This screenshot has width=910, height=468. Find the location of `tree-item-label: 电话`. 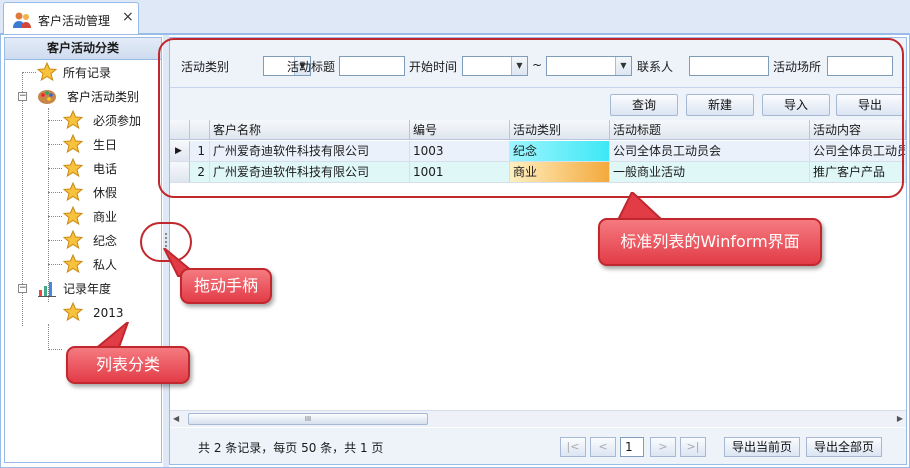

tree-item-label: 电话 is located at coordinates (105, 169).